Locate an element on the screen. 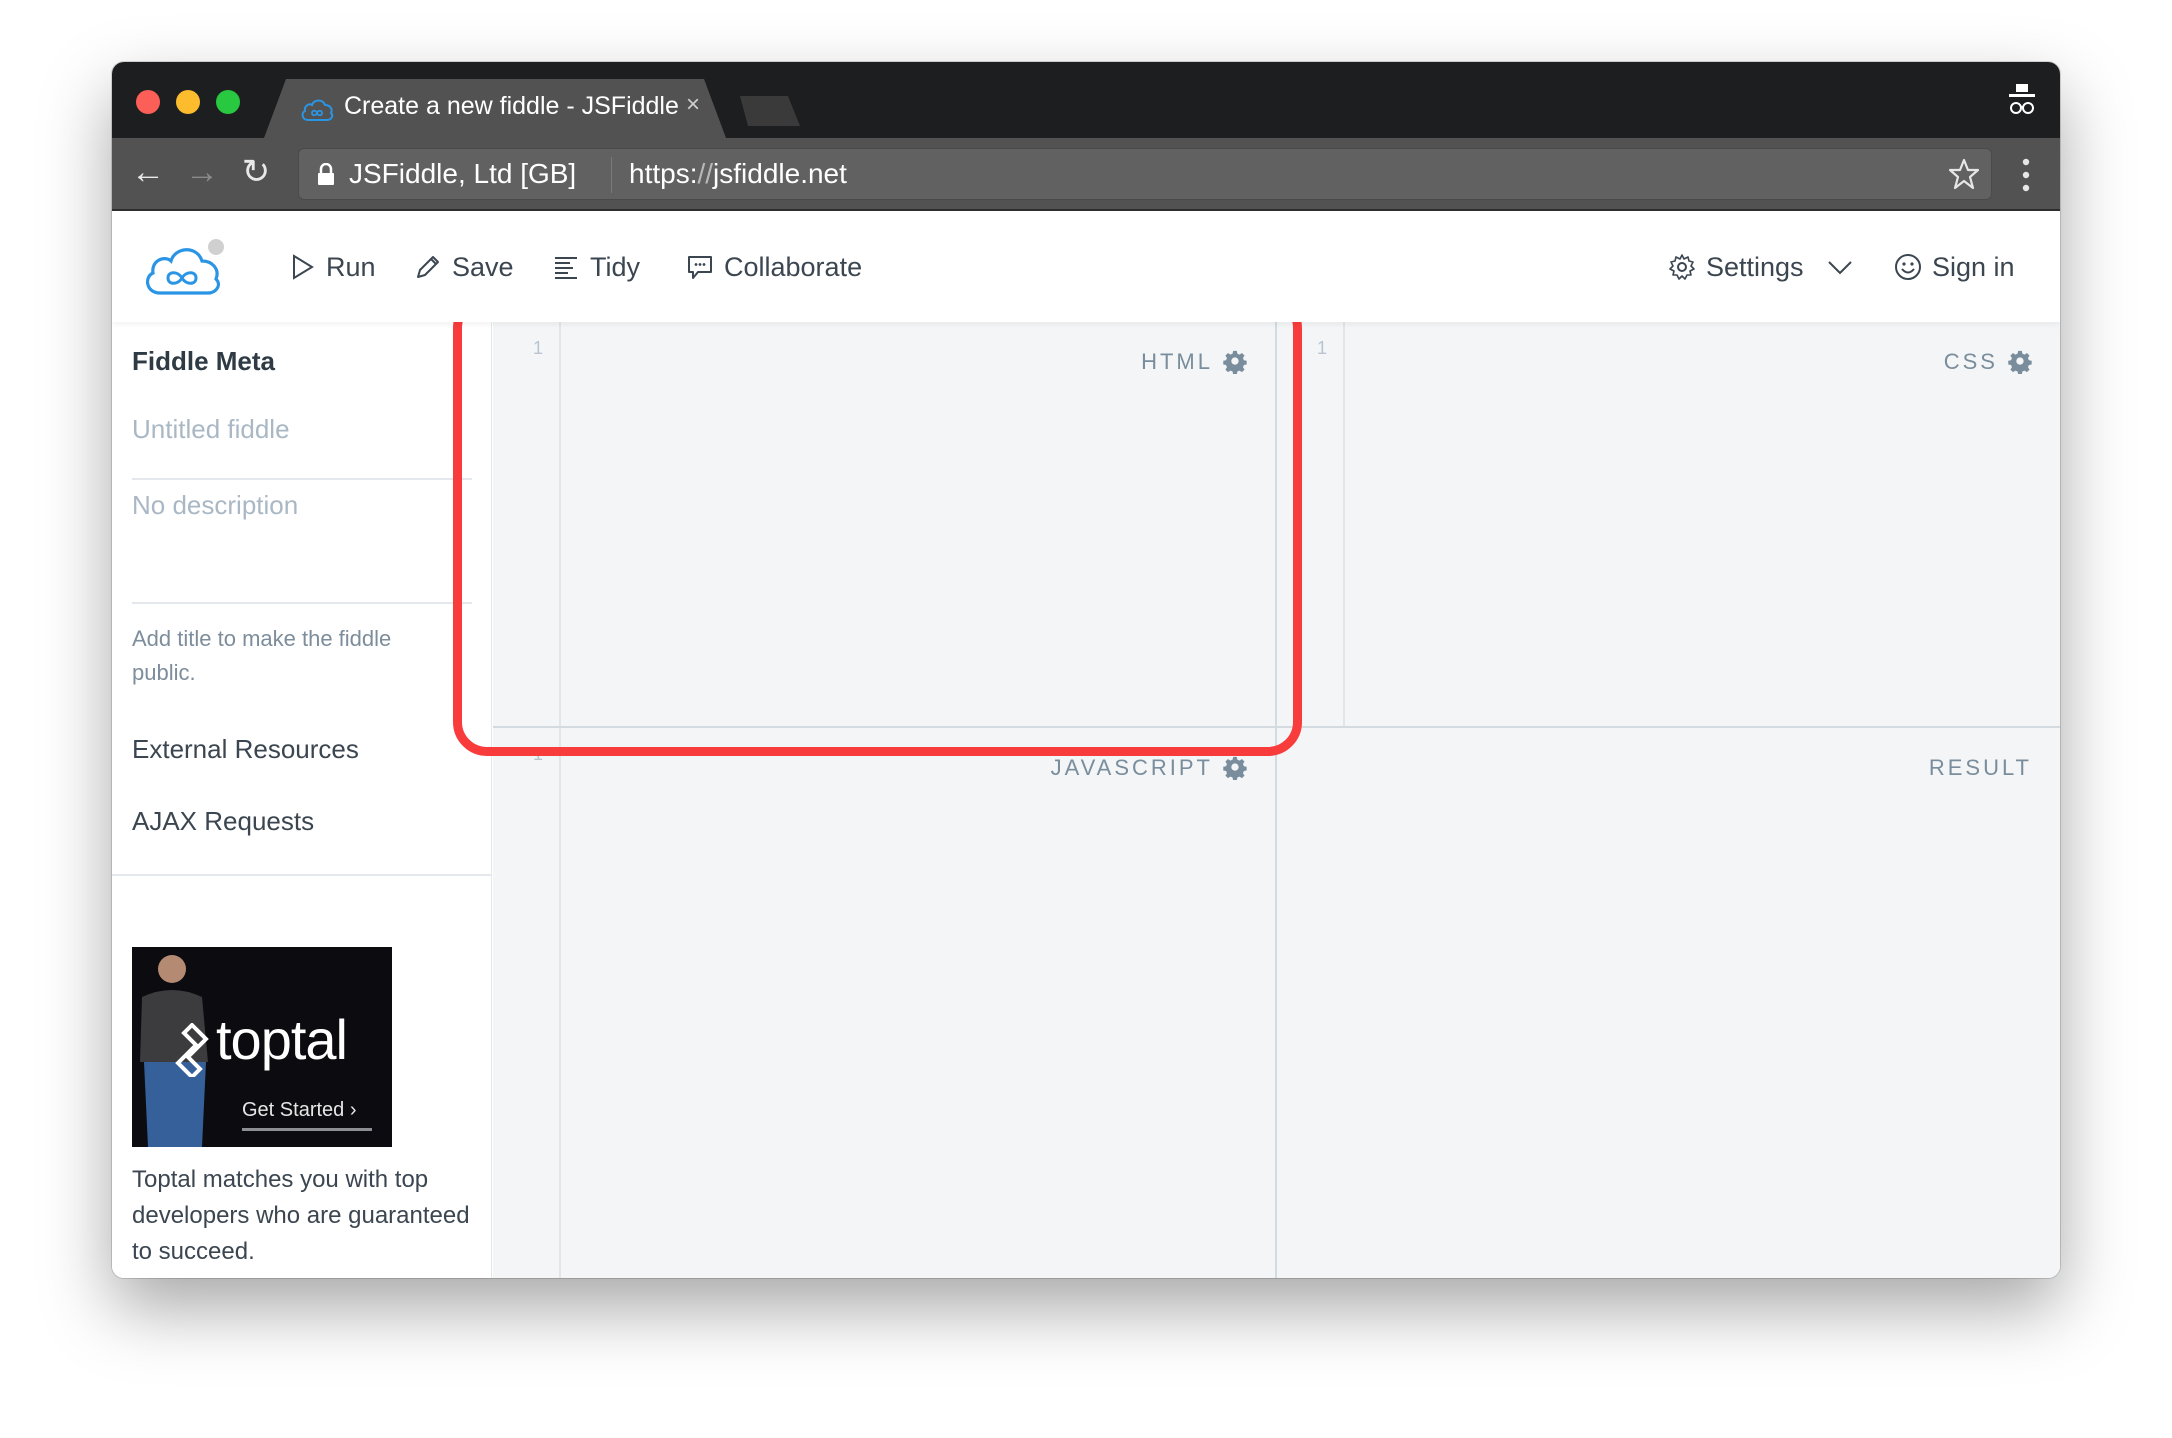 Image resolution: width=2172 pixels, height=1438 pixels. lock-icon is located at coordinates (326, 174).